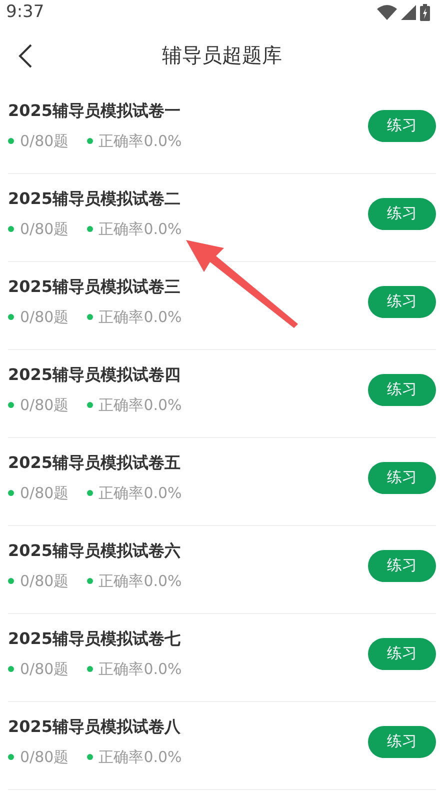 This screenshot has height=795, width=444. I want to click on page-title: 辅导员超题库, so click(222, 55).